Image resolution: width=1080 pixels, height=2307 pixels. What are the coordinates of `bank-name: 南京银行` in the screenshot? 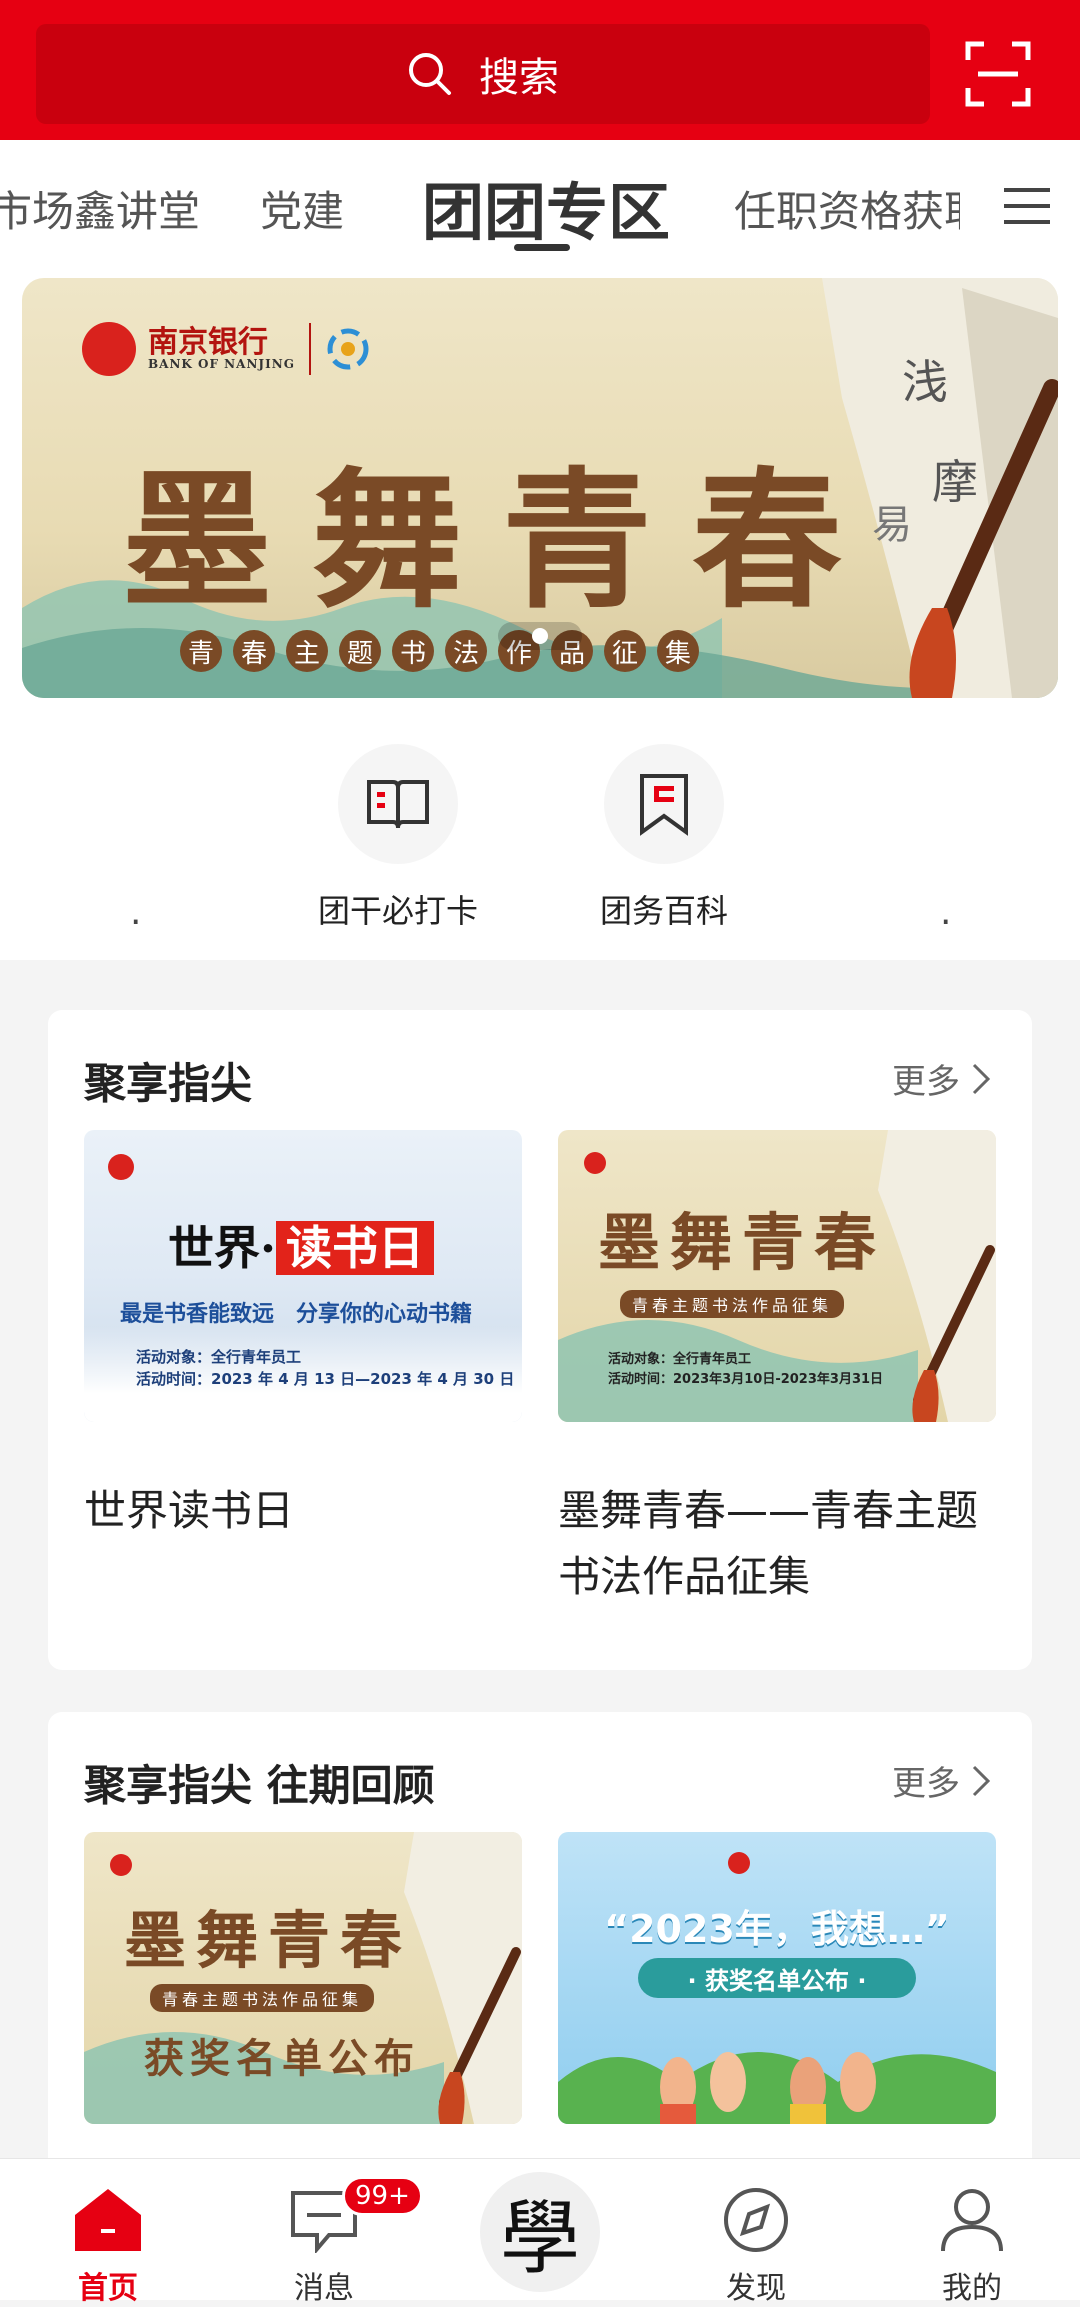 It's located at (208, 342).